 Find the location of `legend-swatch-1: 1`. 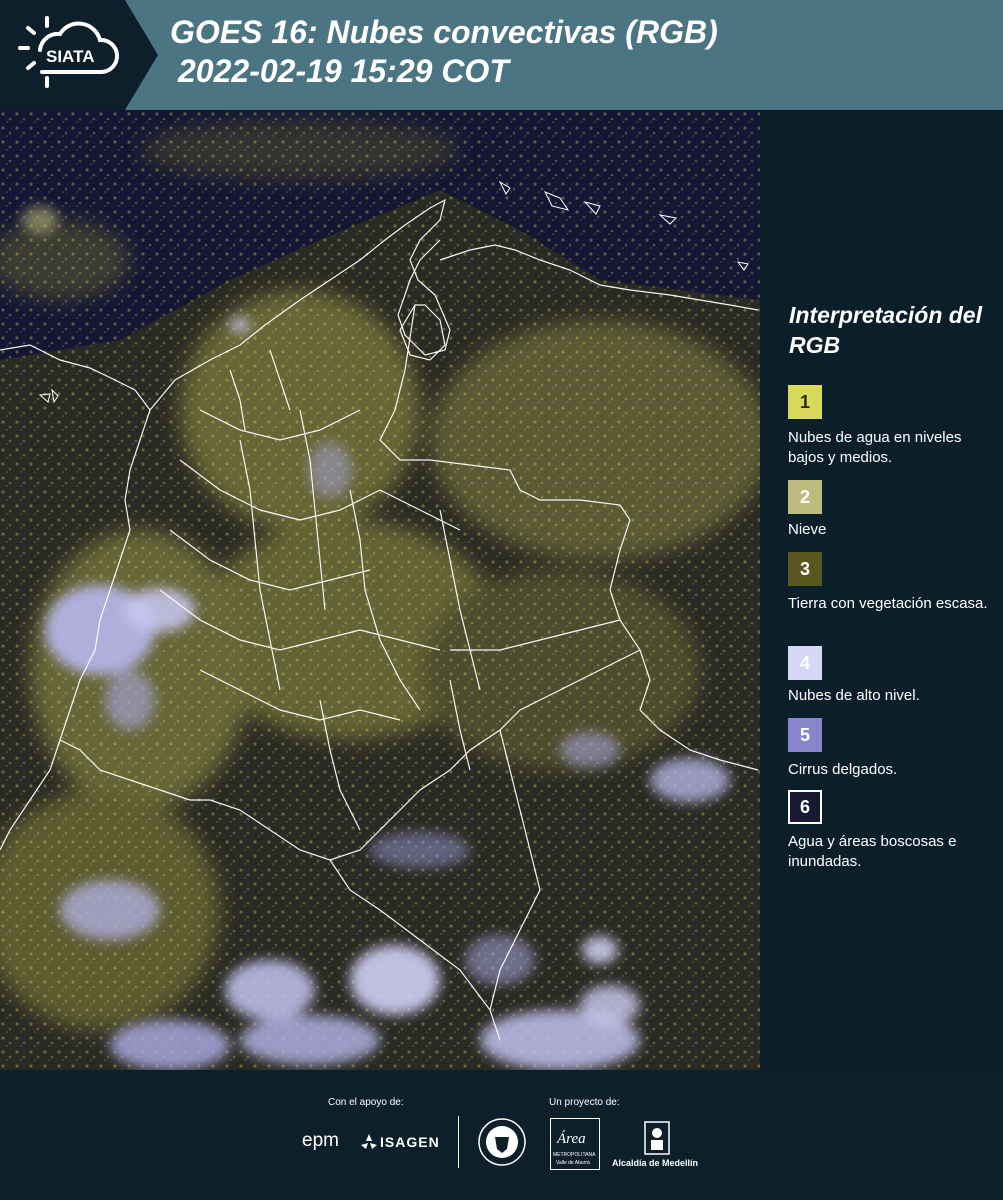

legend-swatch-1: 1 is located at coordinates (805, 402).